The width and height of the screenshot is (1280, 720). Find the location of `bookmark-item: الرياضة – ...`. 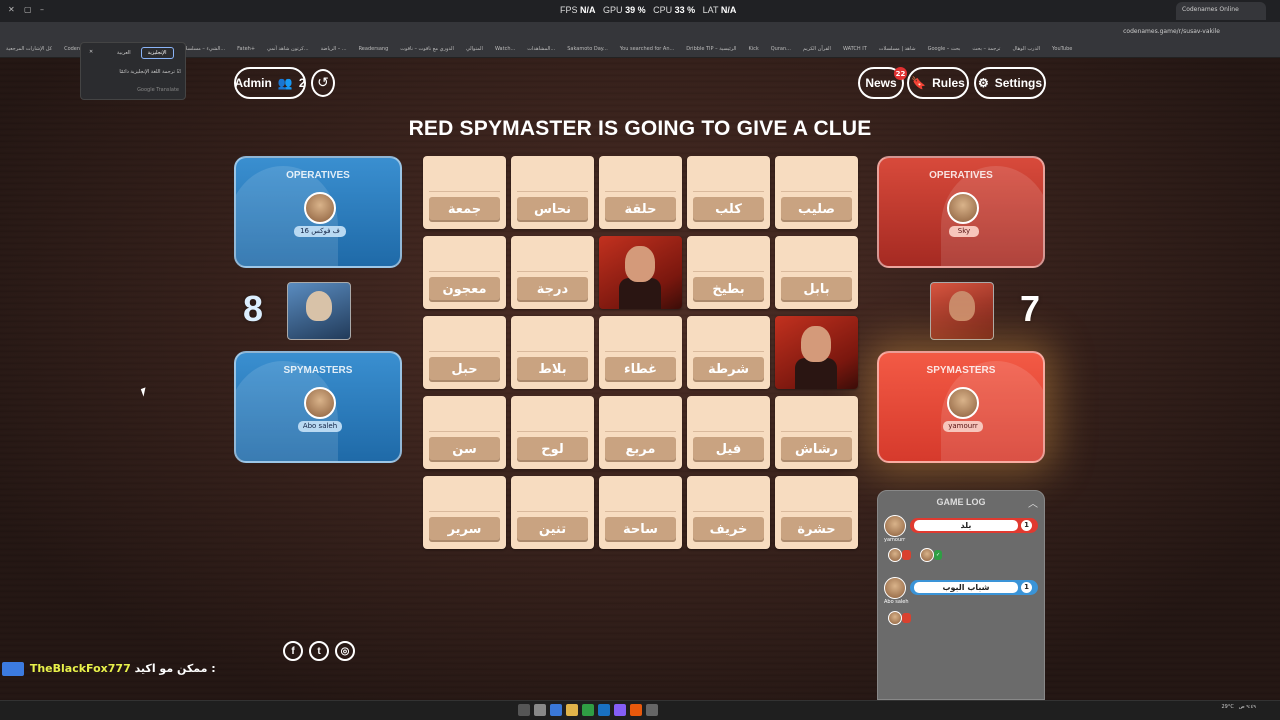

bookmark-item: الرياضة – ... is located at coordinates (334, 49).